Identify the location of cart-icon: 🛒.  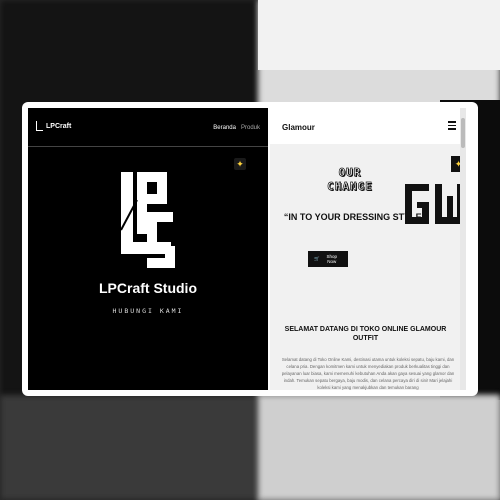
(317, 258).